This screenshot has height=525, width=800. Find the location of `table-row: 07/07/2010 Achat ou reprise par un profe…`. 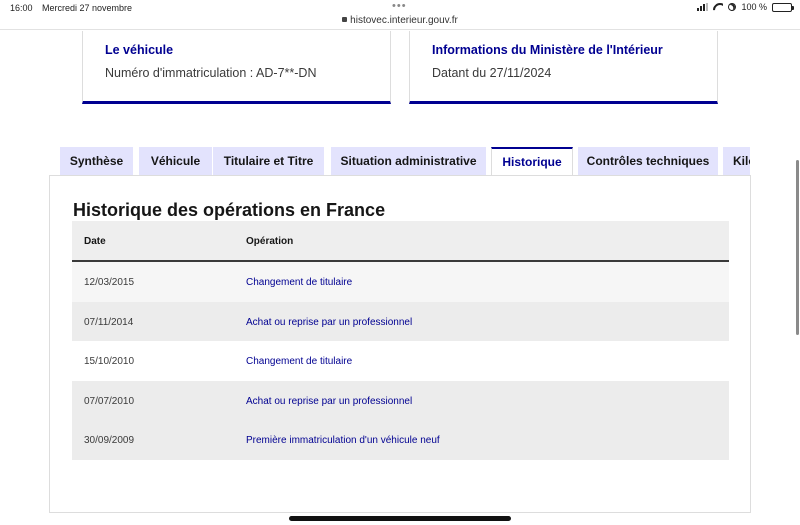

table-row: 07/07/2010 Achat ou reprise par un profe… is located at coordinates (400, 400).